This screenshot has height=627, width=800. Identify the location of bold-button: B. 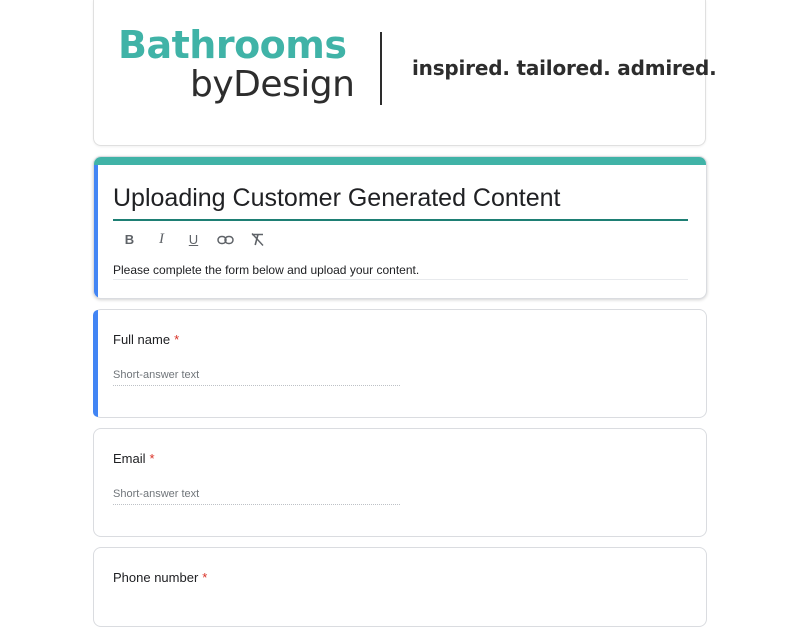
(129, 239).